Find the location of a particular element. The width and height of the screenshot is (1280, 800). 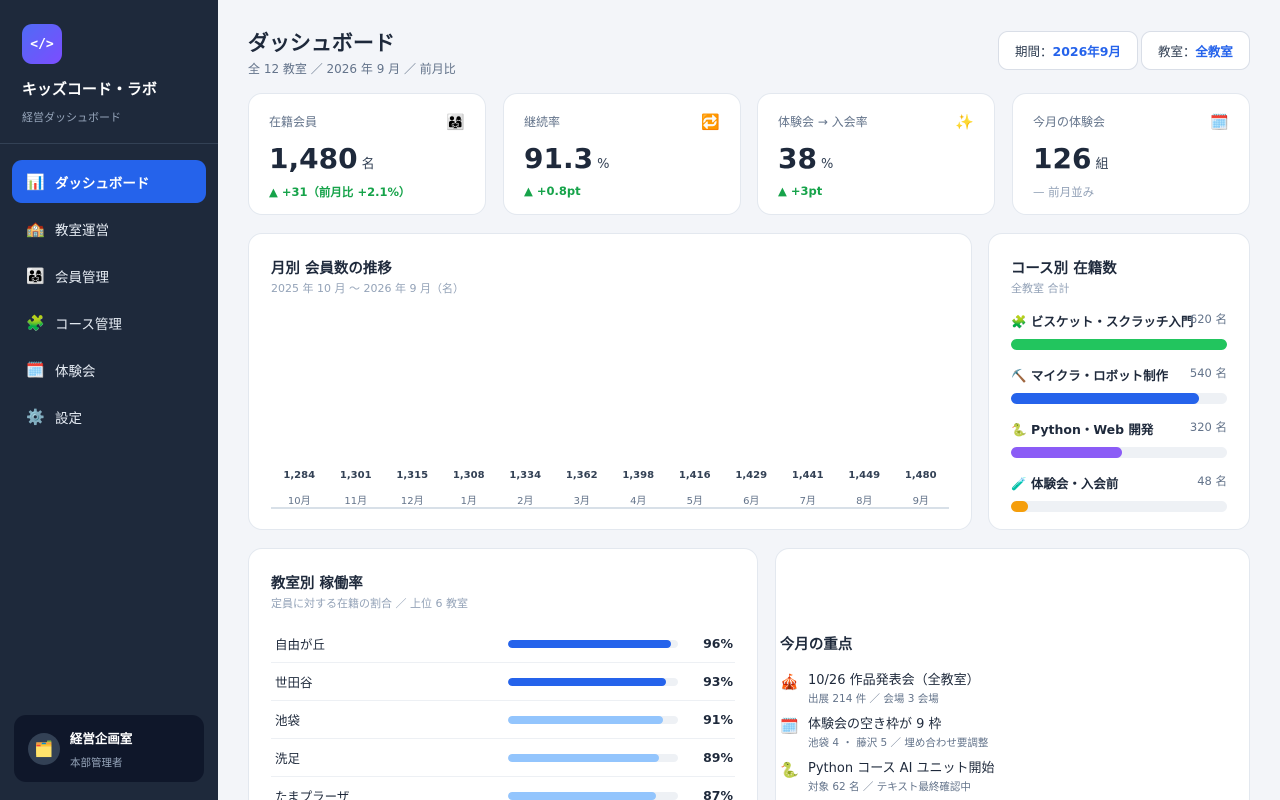

bar-month-label: 9月 is located at coordinates (921, 501).